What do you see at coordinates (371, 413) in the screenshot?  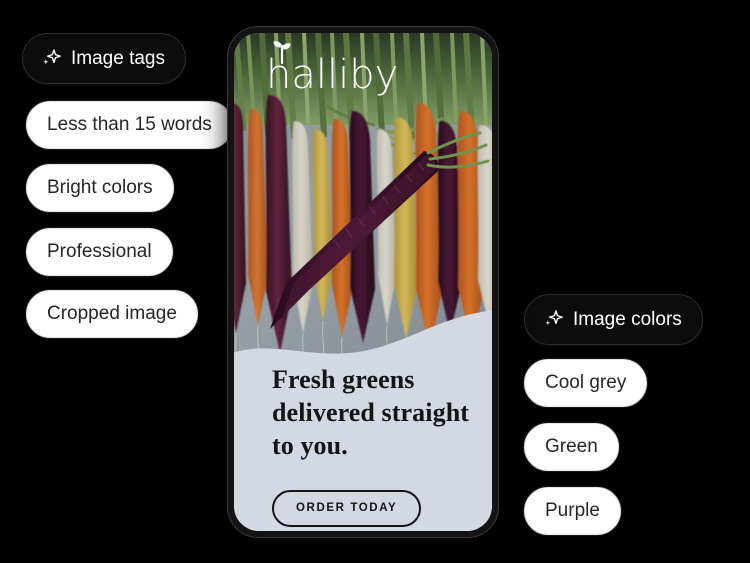 I see `ad-headline: Fresh greens delivered straight to you.` at bounding box center [371, 413].